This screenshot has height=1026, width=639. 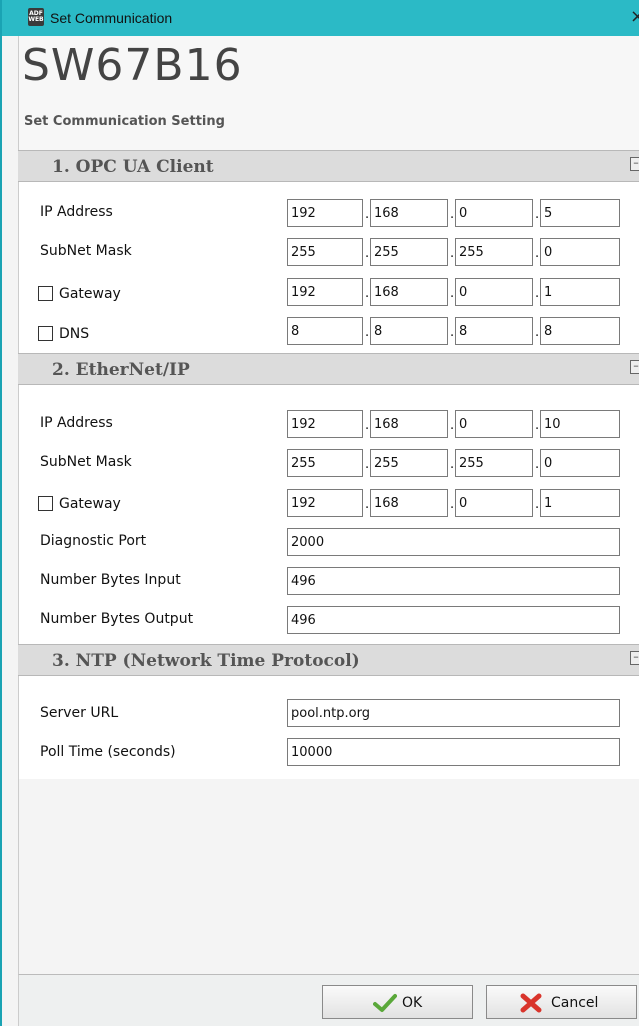 I want to click on cancel-button: Cancel, so click(x=561, y=1002).